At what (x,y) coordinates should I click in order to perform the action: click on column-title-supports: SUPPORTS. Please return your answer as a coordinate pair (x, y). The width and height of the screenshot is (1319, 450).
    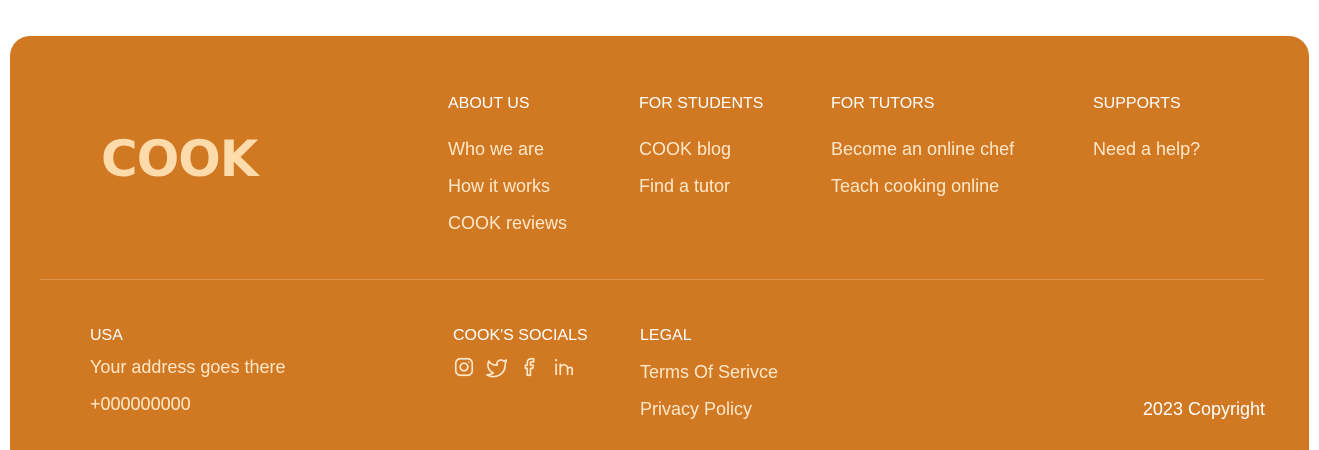
    Looking at the image, I should click on (1137, 103).